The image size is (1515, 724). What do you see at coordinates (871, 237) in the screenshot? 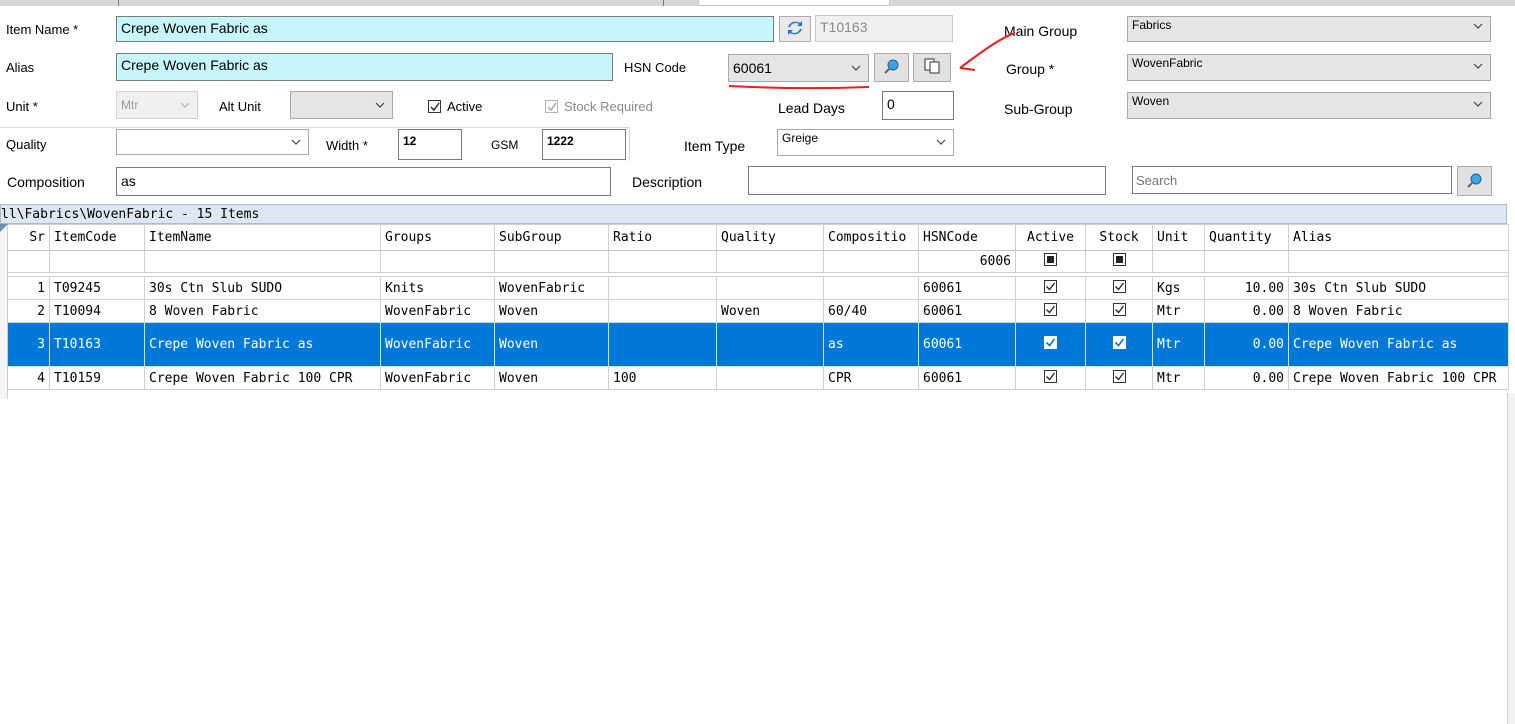
I see `column-header: Compositio` at bounding box center [871, 237].